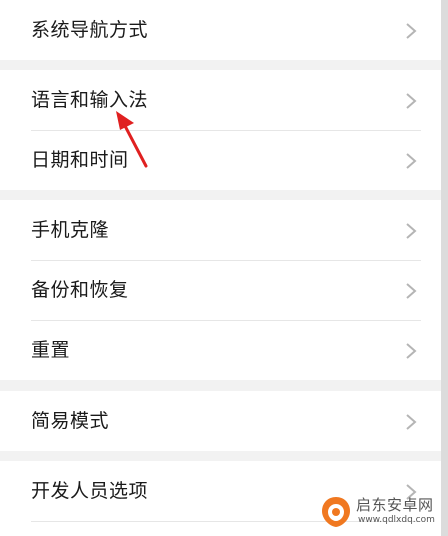  I want to click on settings-item-label: 手机克隆, so click(70, 230).